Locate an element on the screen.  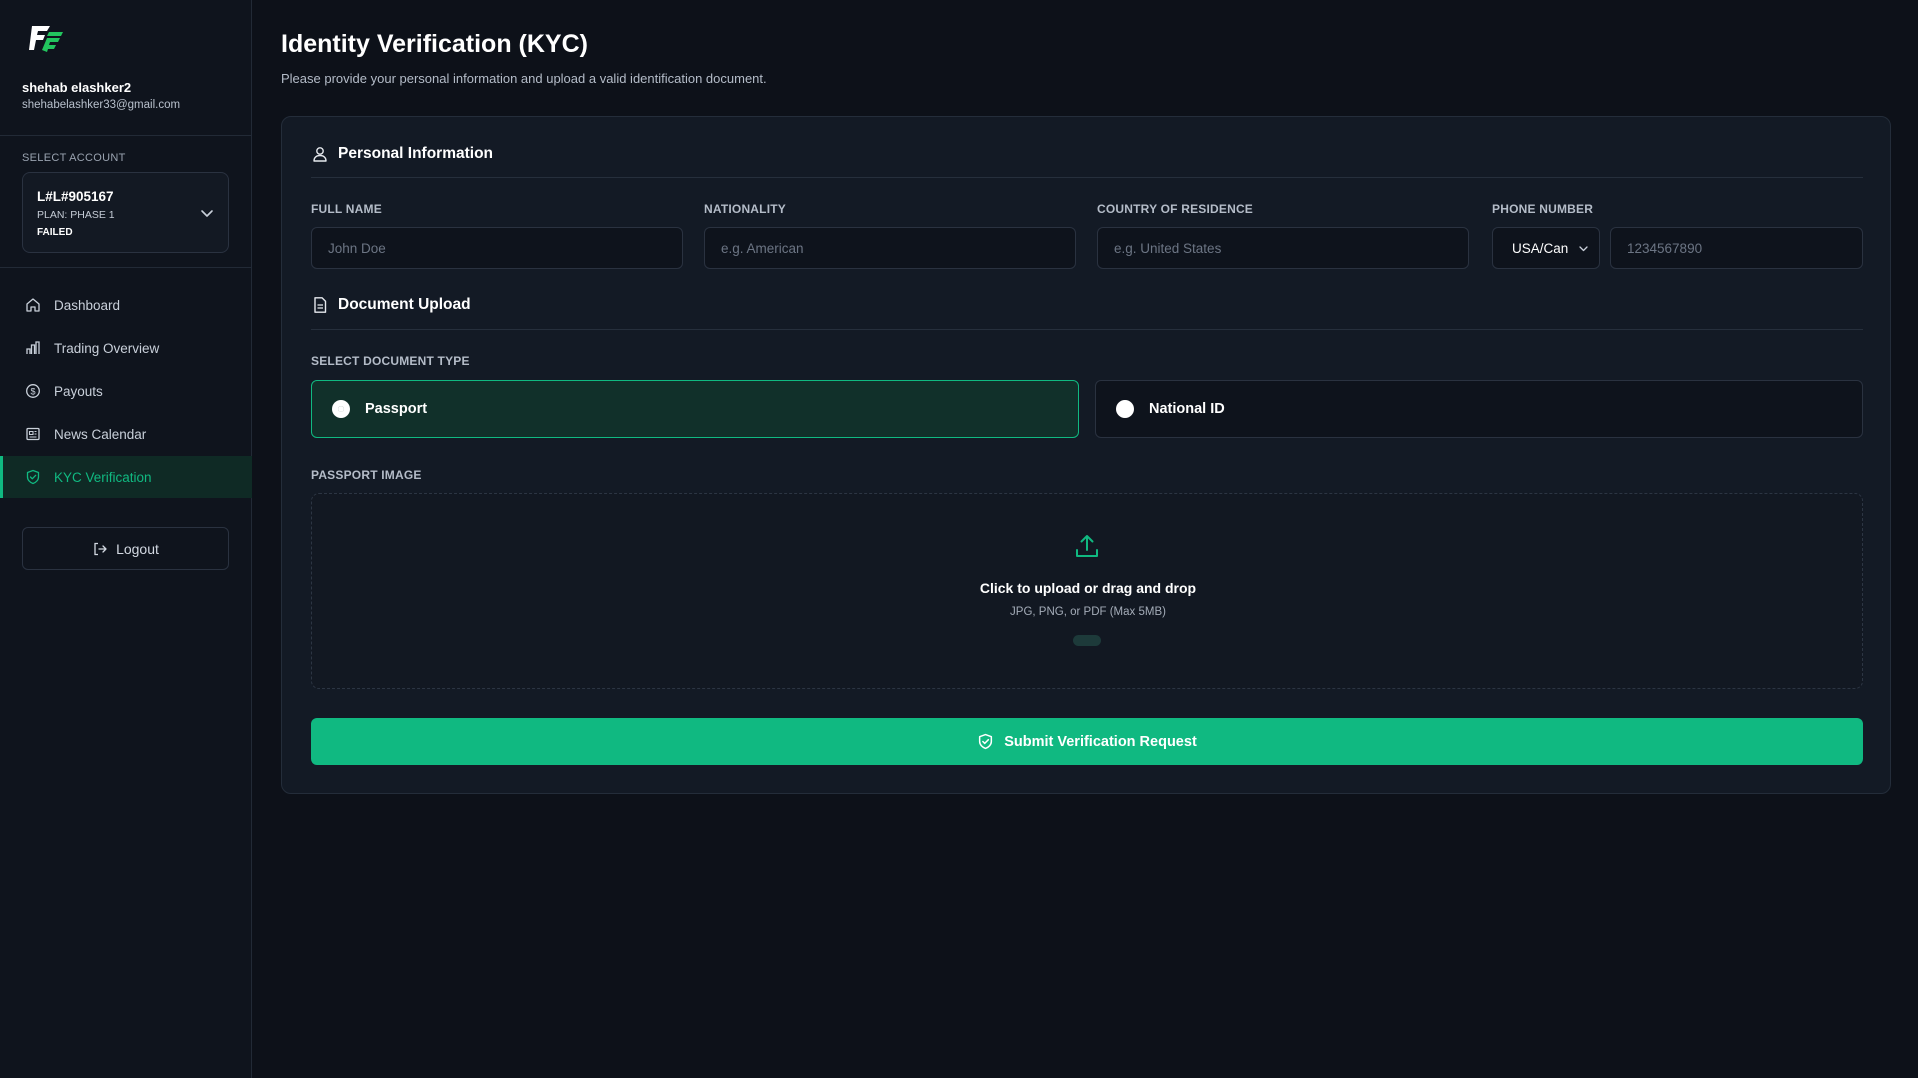
personal-info-heading: Personal Information is located at coordinates (402, 154).